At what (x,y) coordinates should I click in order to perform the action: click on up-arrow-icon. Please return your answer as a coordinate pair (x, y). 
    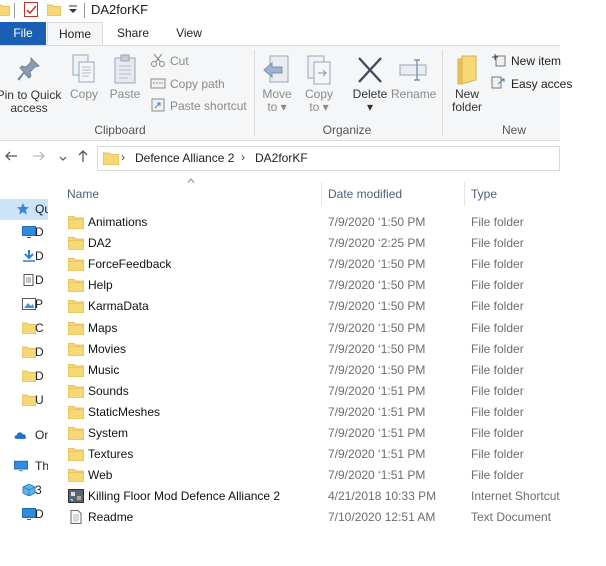
    Looking at the image, I should click on (83, 157).